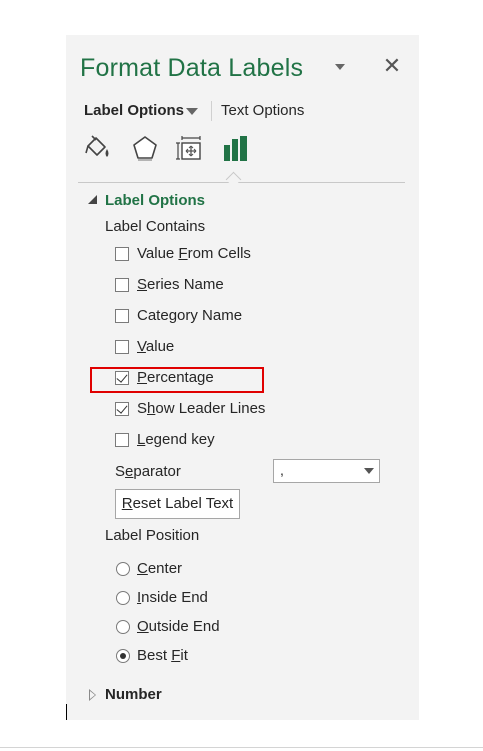 This screenshot has height=751, width=483. I want to click on checkbox-label: Category Name, so click(190, 315).